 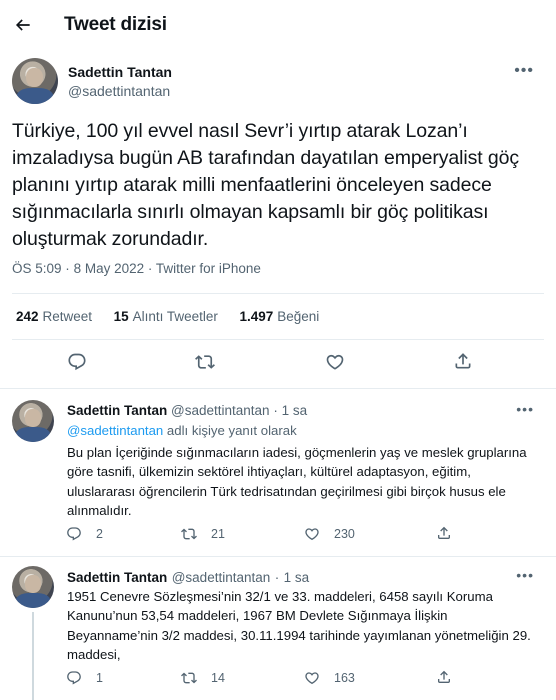 I want to click on retweet-button: 21, so click(x=203, y=534).